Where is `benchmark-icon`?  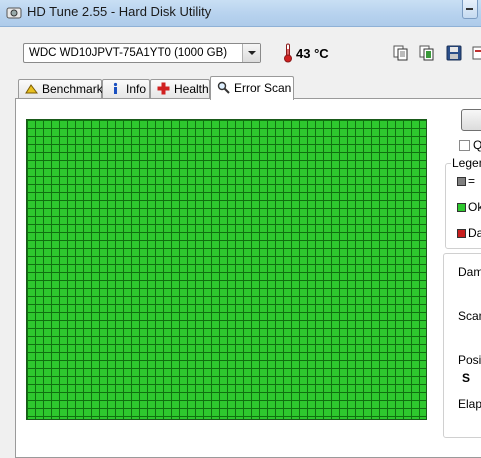 benchmark-icon is located at coordinates (31, 89).